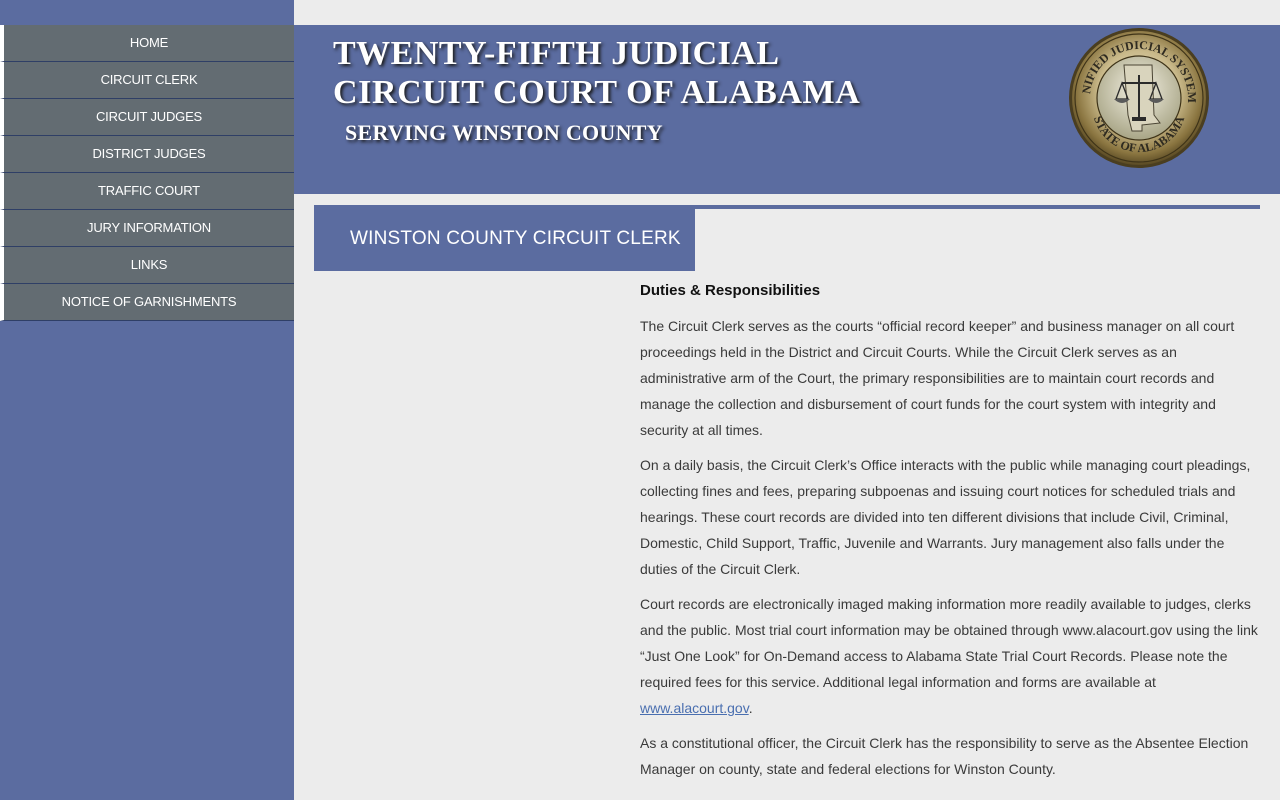  Describe the element at coordinates (556, 53) in the screenshot. I see `site-title-line-1: TWENTY-FIFTH JUDICIAL` at that location.